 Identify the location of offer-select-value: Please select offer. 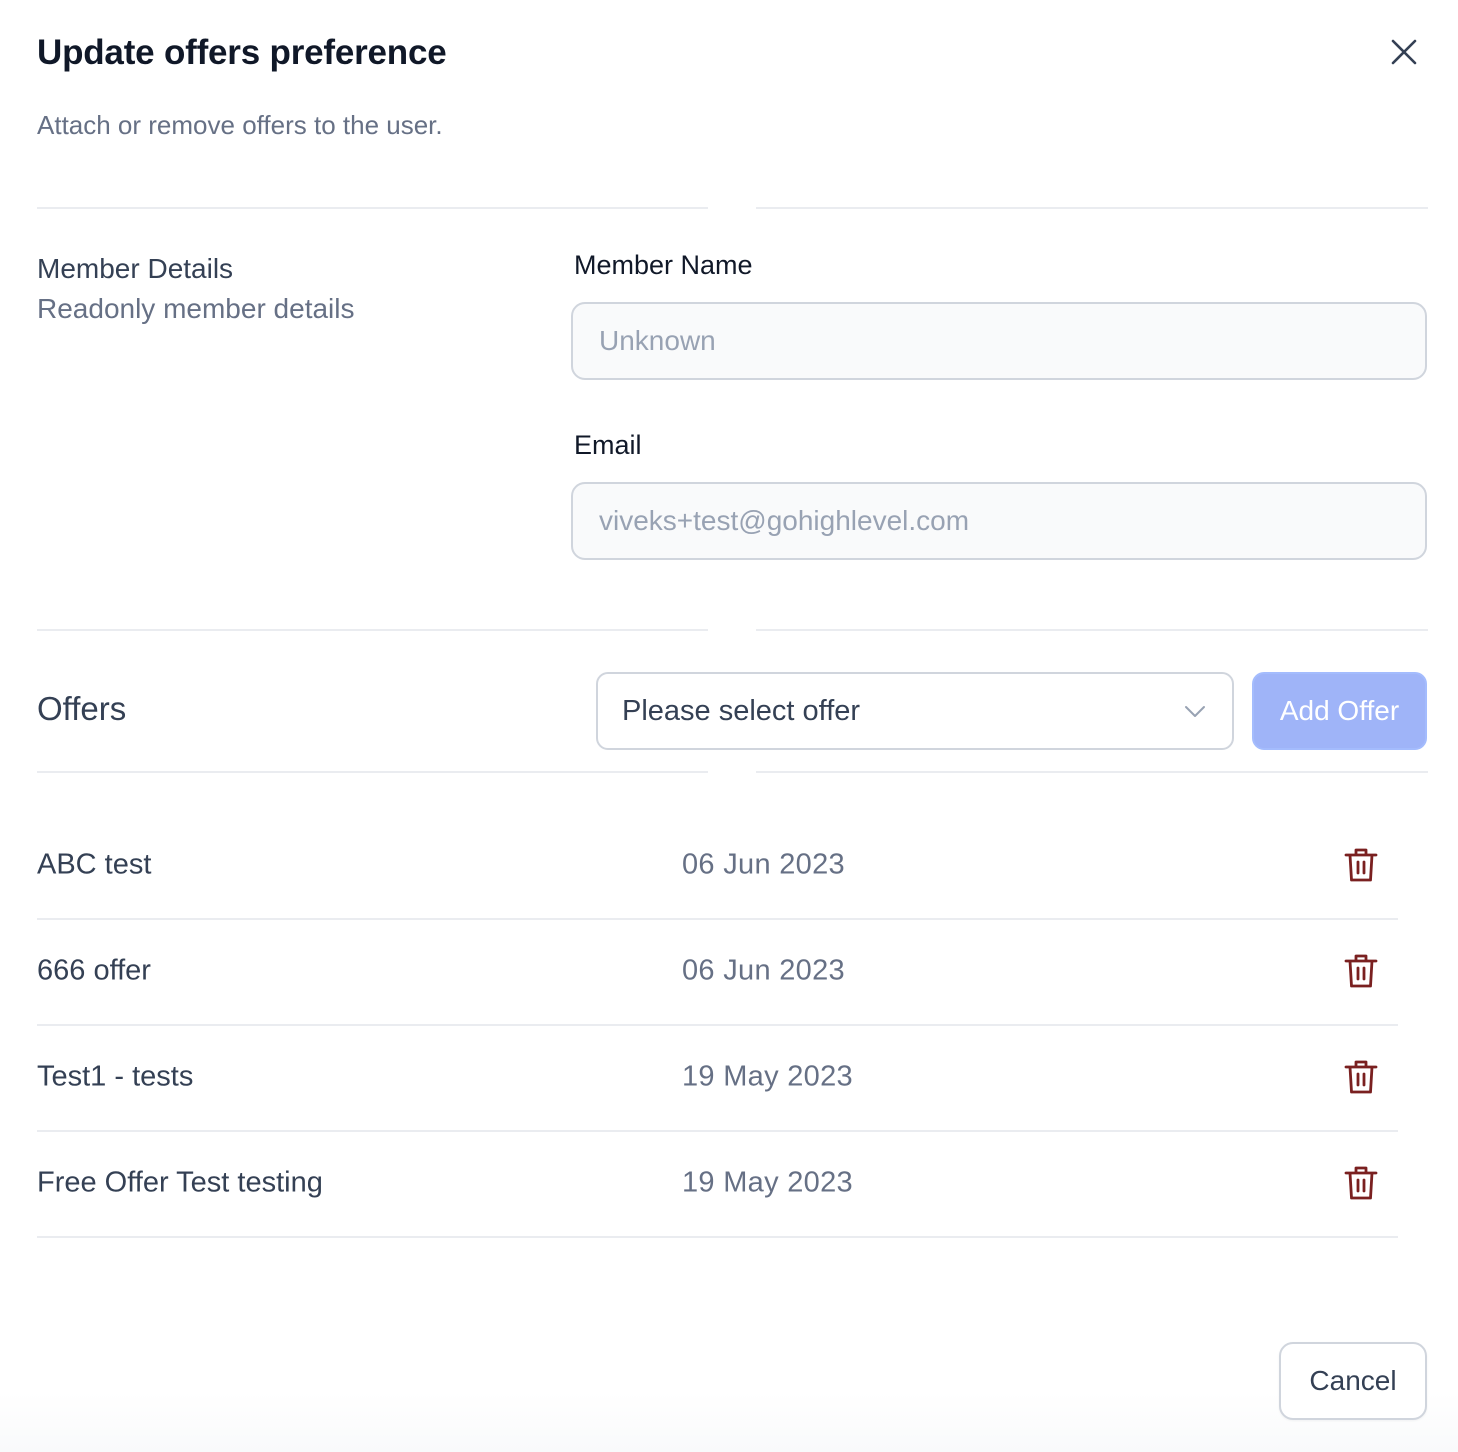
(741, 710).